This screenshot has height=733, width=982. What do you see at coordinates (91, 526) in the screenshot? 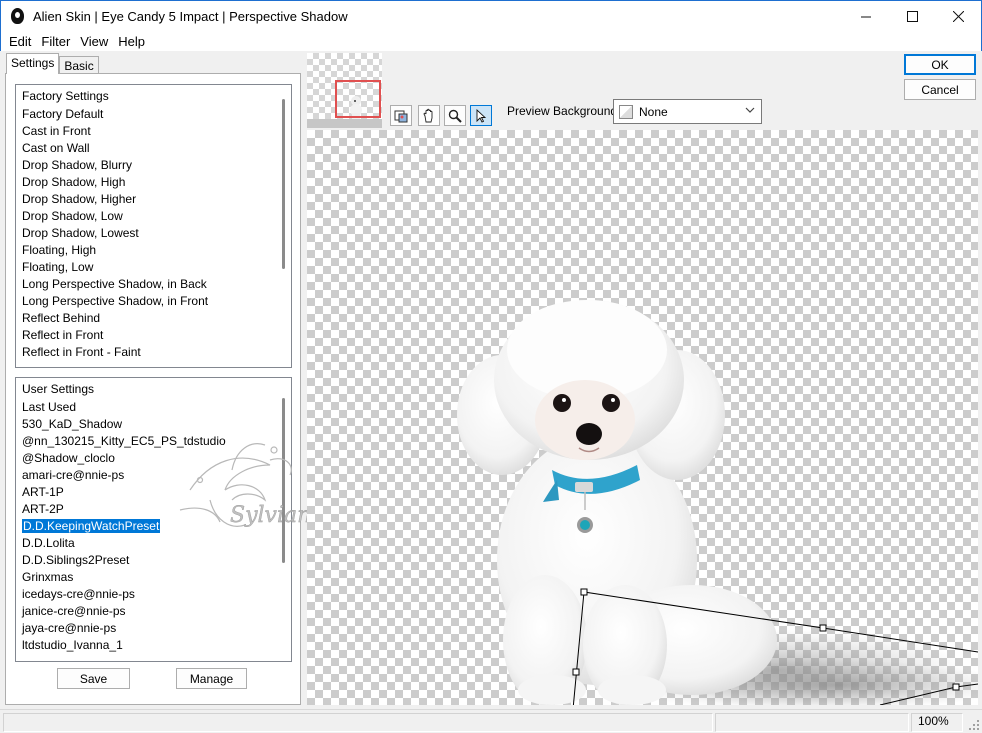
I see `list-item-label: D.D.KeepingWatchPreset` at bounding box center [91, 526].